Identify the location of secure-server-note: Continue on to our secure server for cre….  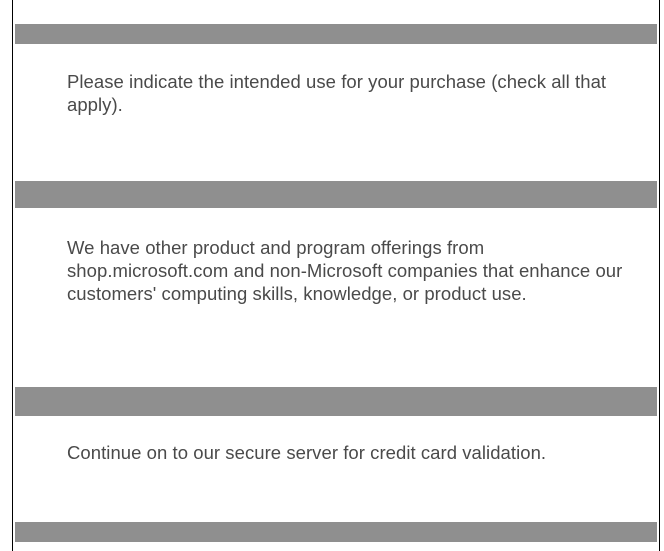
(307, 452).